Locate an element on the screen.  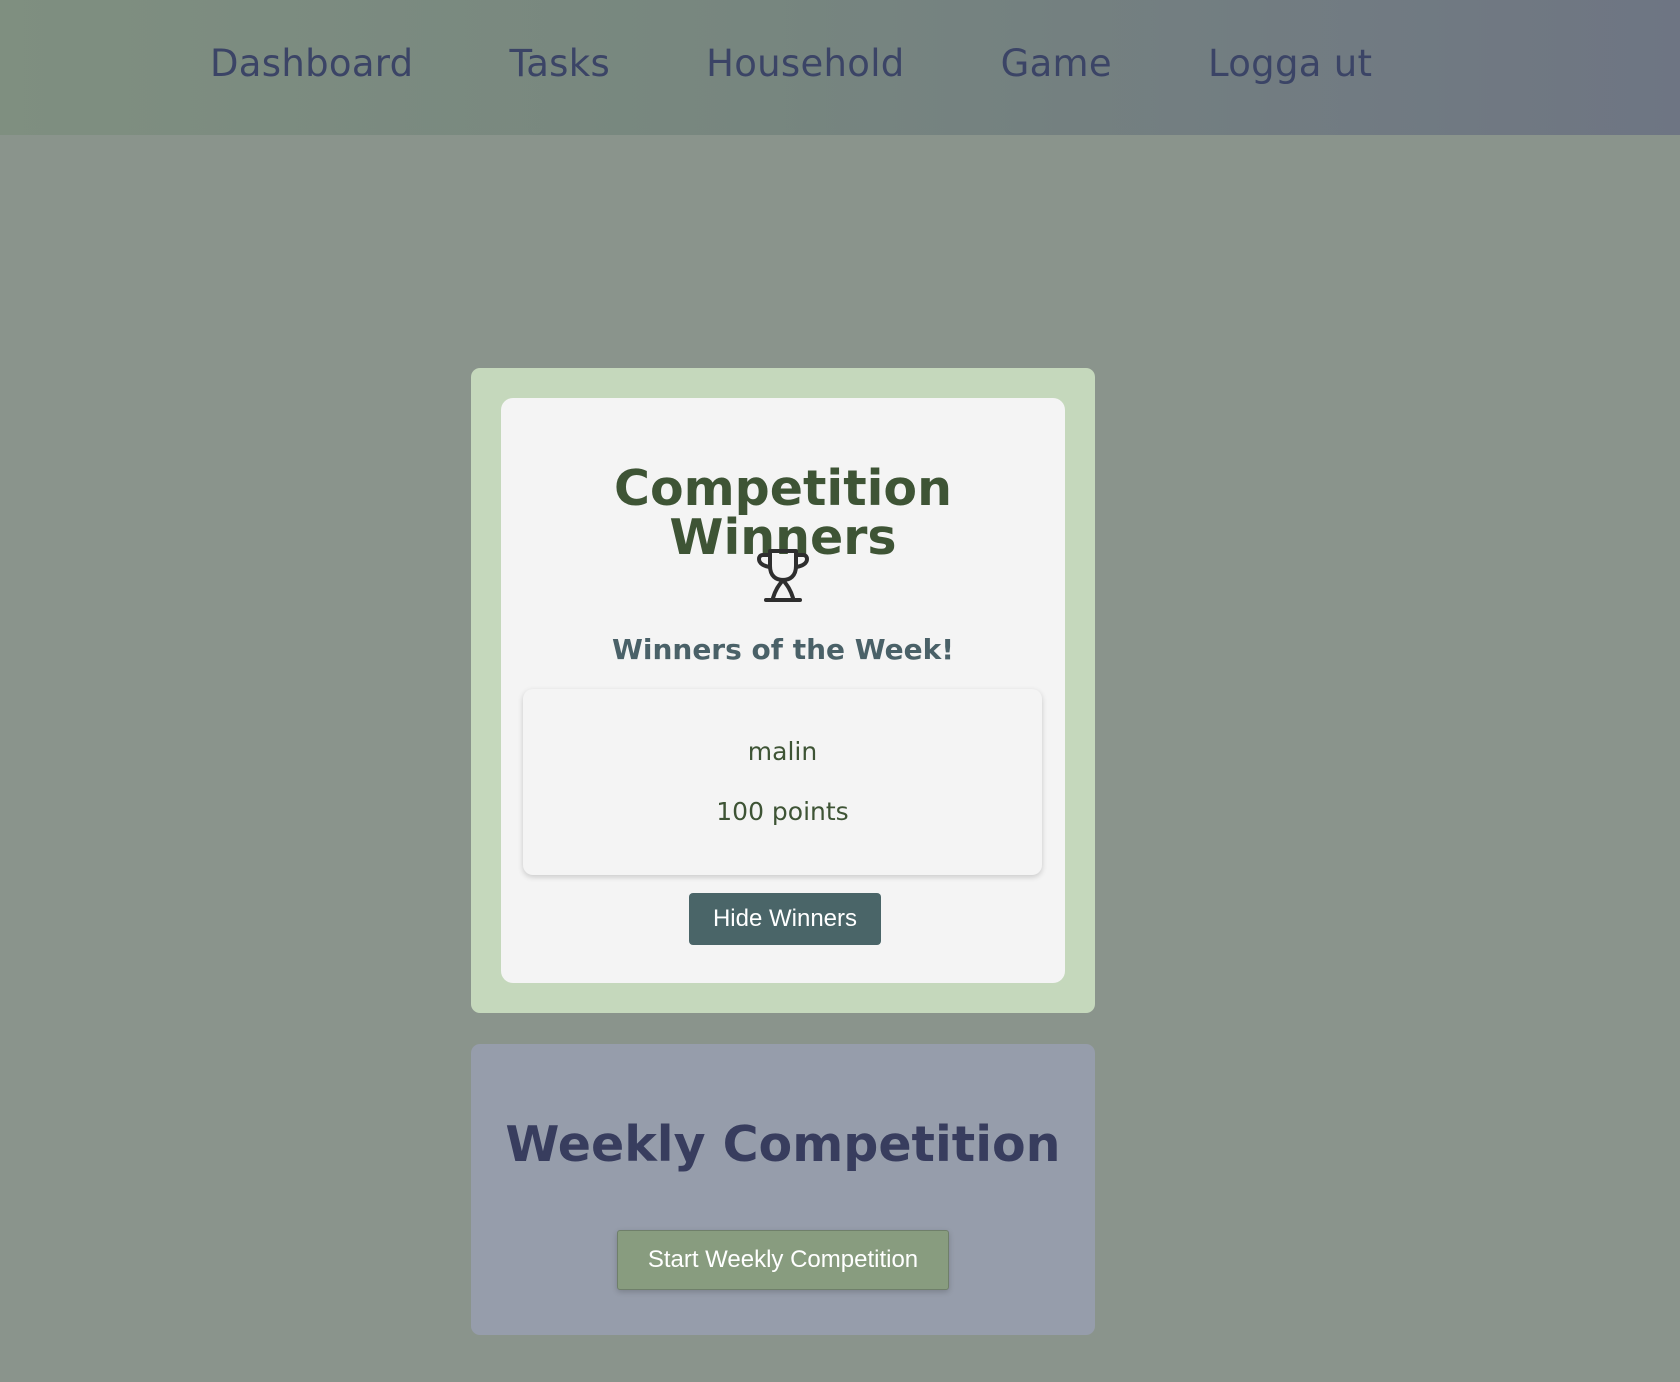
nav-dashboard-link: Dashboard is located at coordinates (311, 63).